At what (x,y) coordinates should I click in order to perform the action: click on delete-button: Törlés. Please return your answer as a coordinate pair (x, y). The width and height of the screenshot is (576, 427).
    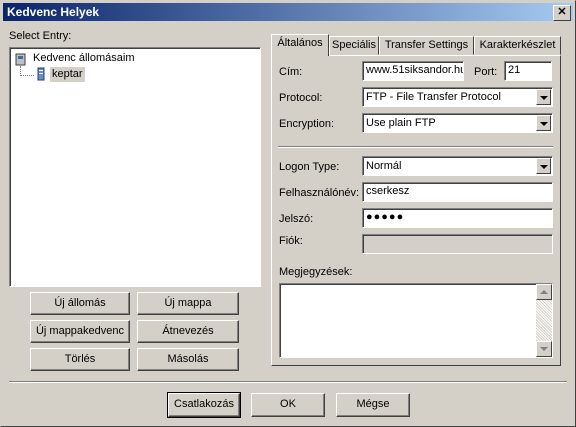
    Looking at the image, I should click on (80, 359).